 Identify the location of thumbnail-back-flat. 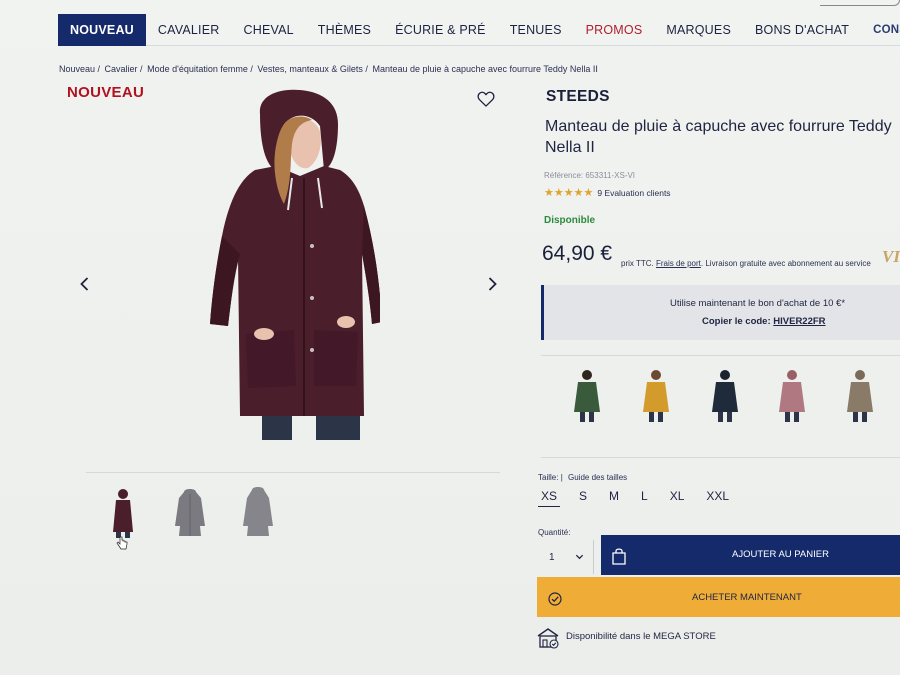
(258, 513).